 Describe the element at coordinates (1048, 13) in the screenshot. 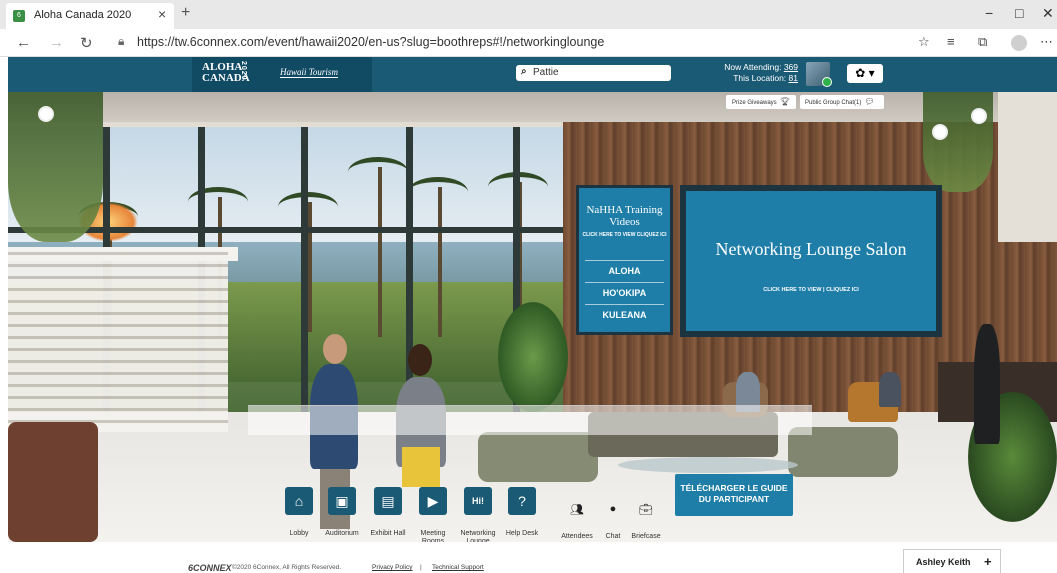

I see `close-window-button: ✕` at that location.